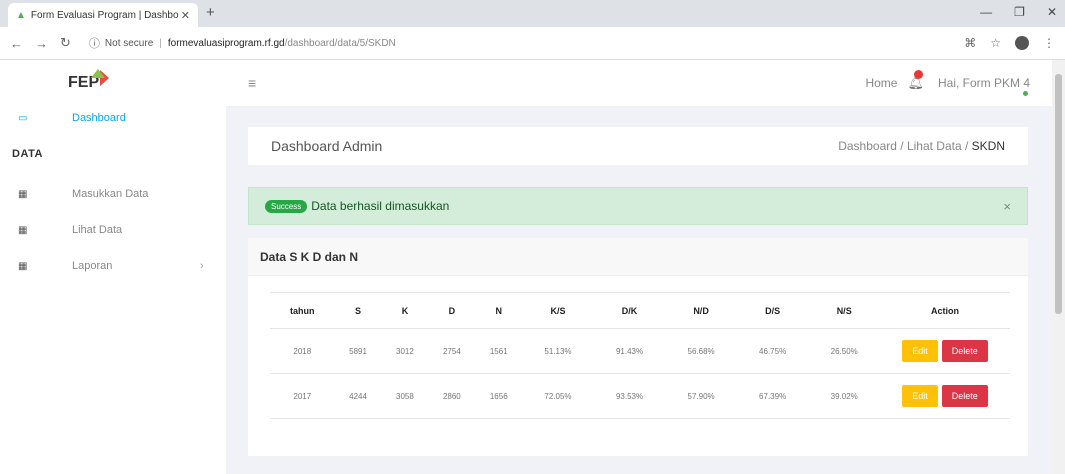  What do you see at coordinates (499, 351) in the screenshot?
I see `cell-n: 1561` at bounding box center [499, 351].